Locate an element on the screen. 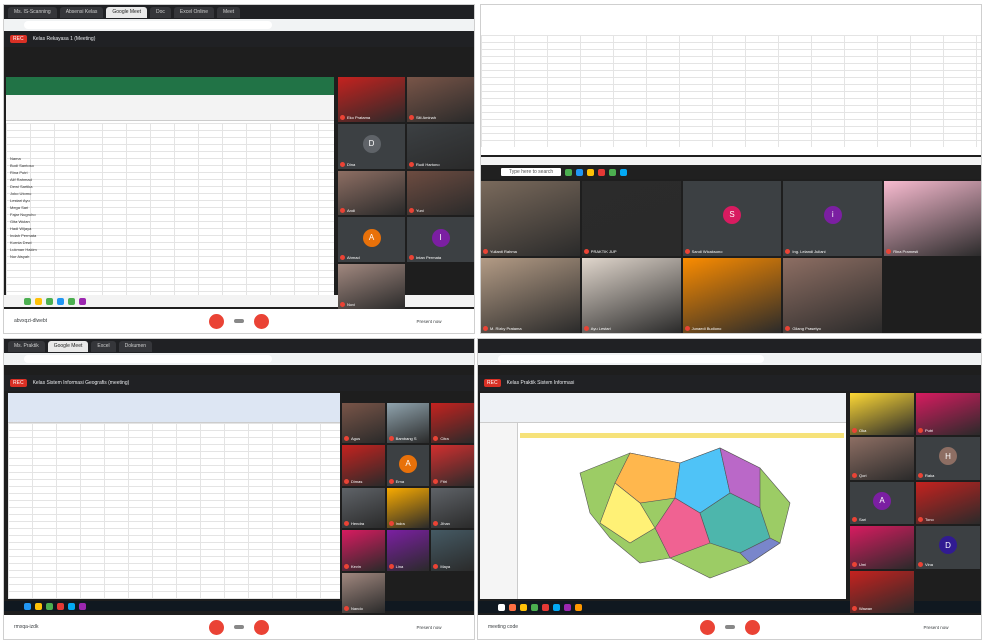  participant-tile: A Sari is located at coordinates (882, 503).